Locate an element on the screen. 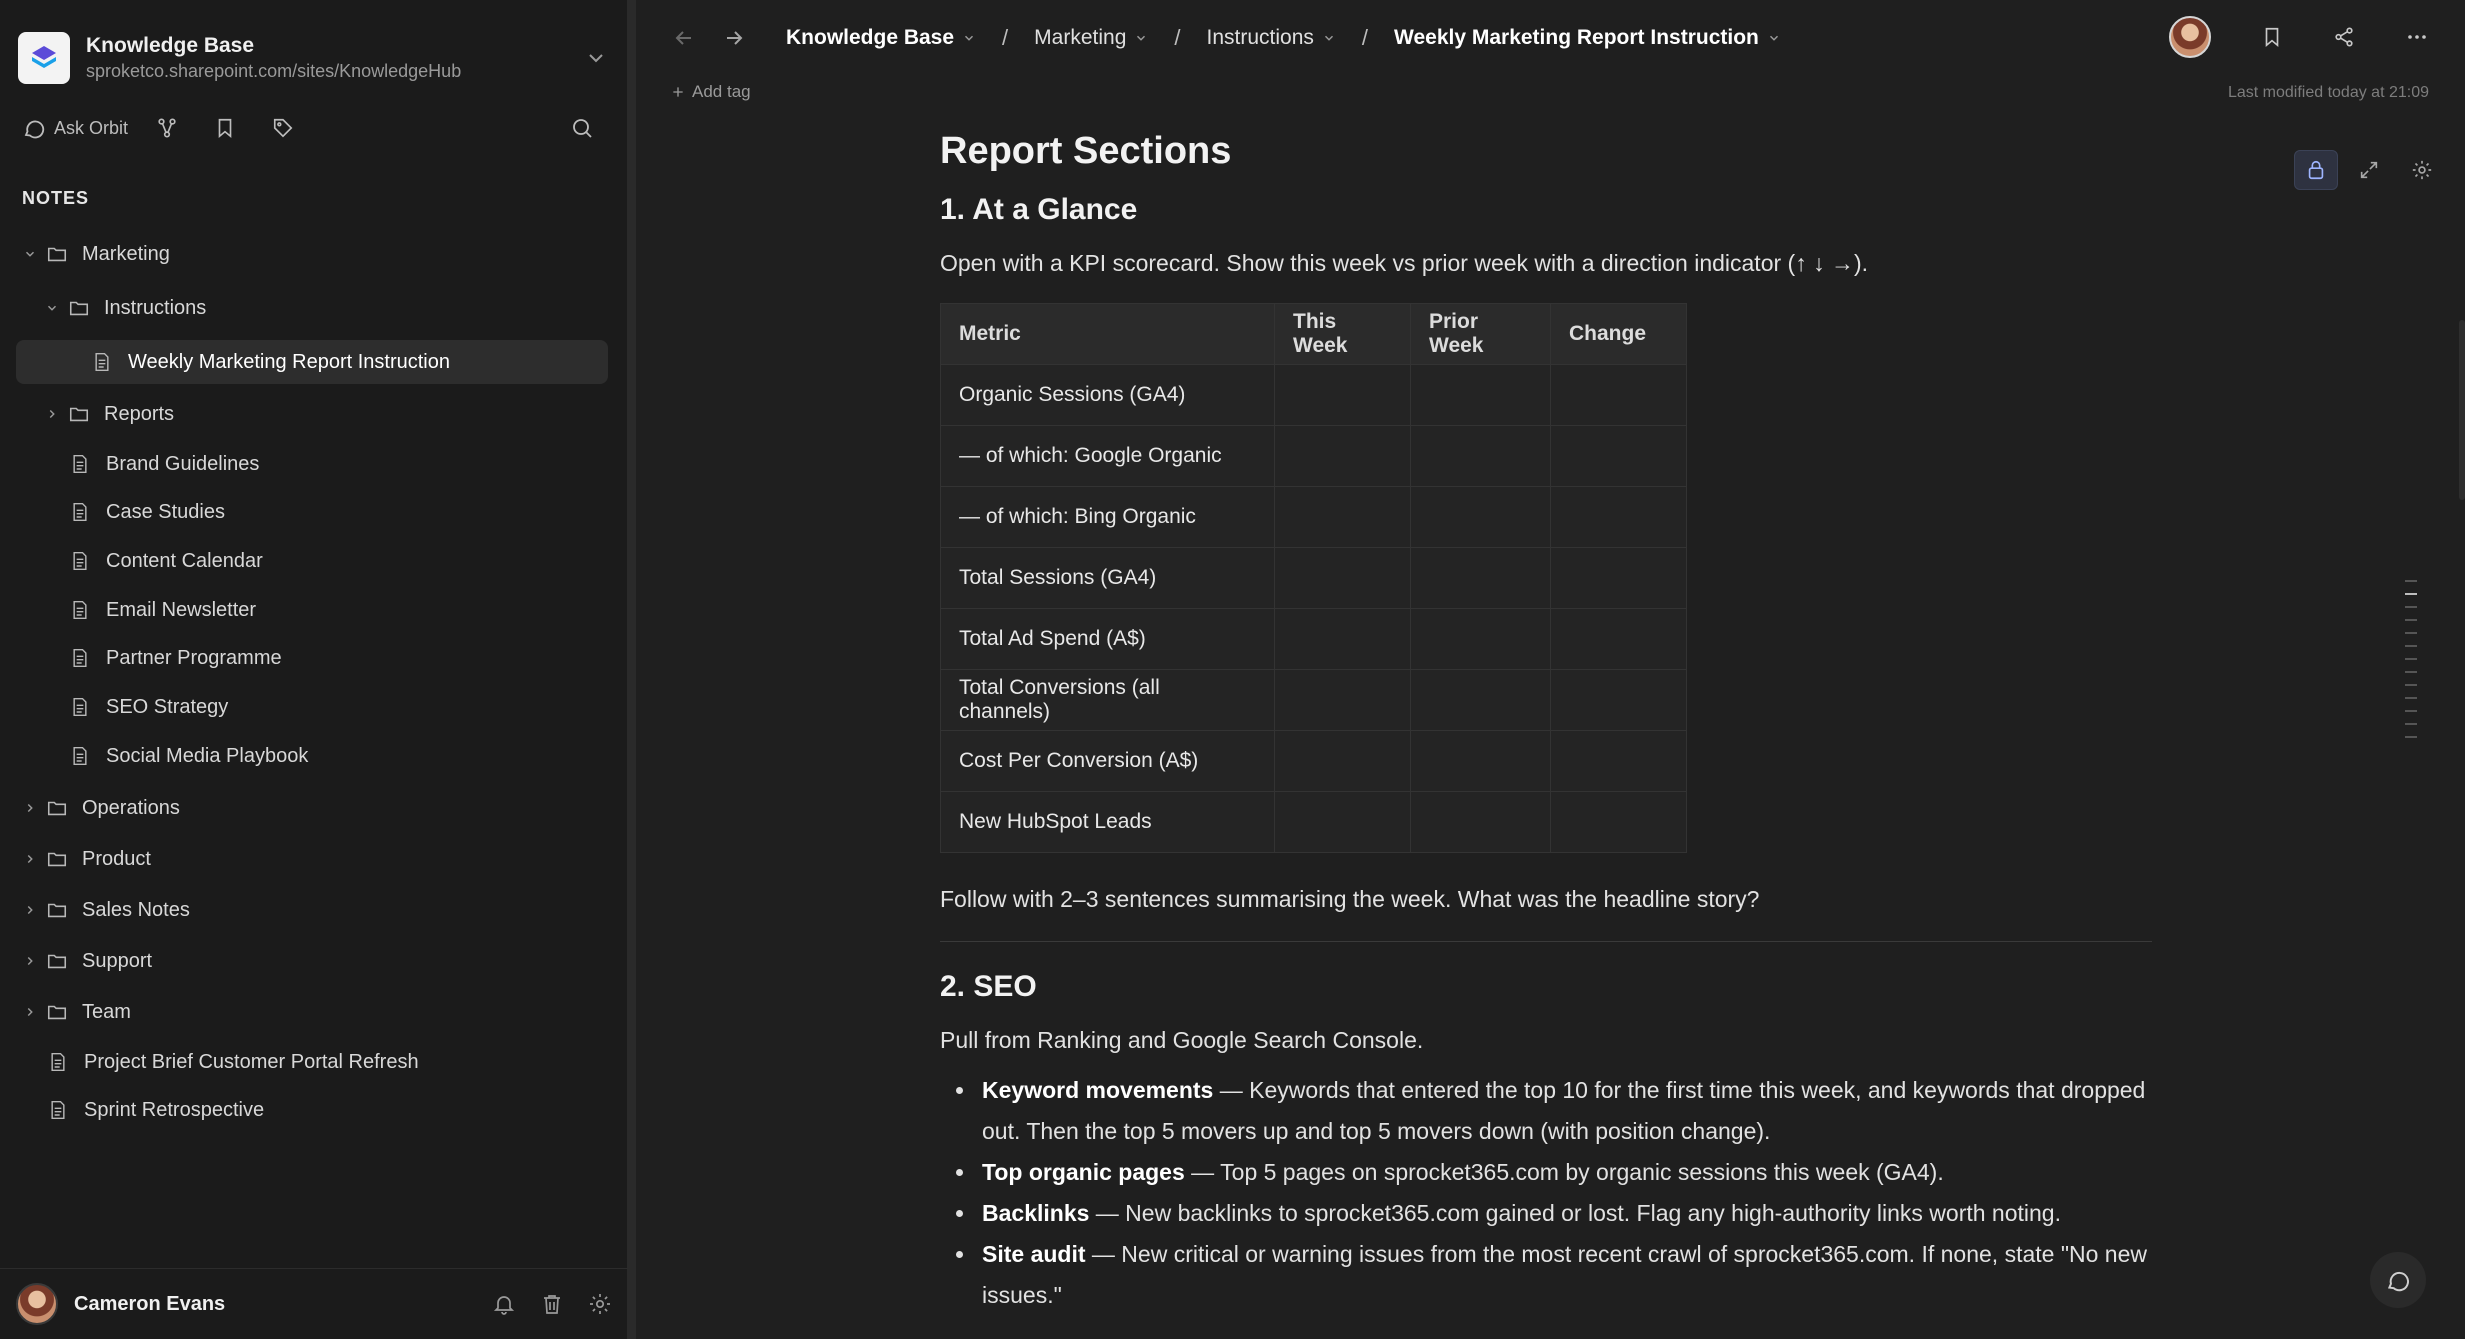 Image resolution: width=2465 pixels, height=1339 pixels. bell-icon is located at coordinates (504, 1304).